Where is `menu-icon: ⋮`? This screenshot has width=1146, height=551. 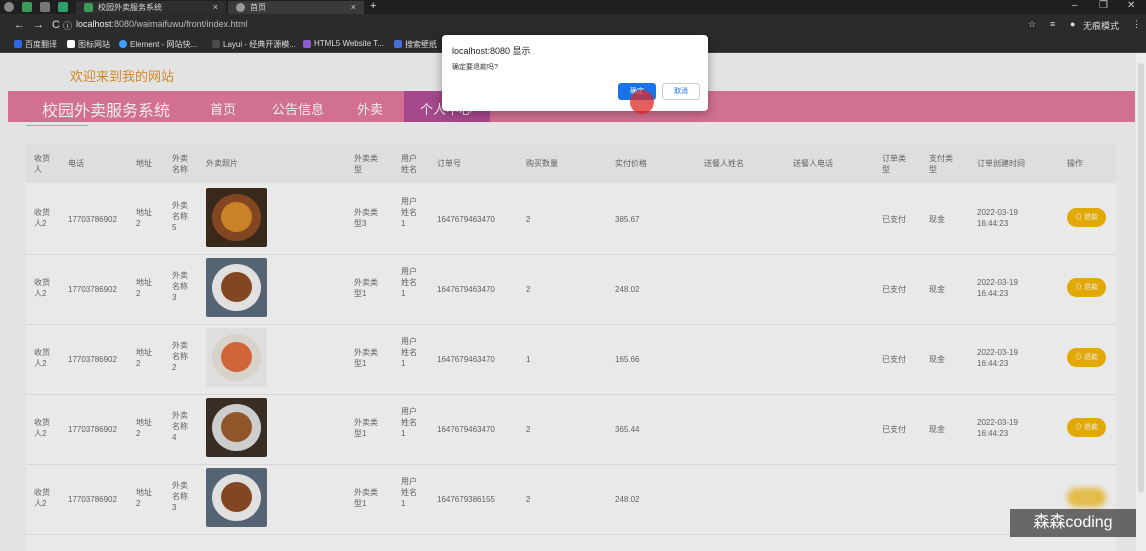
menu-icon: ⋮ is located at coordinates (1136, 24).